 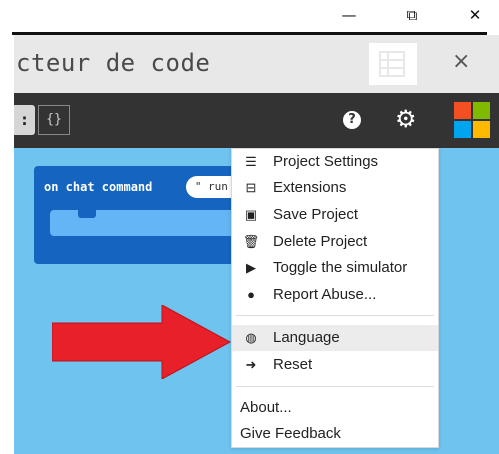 I want to click on minimize-button: —, so click(x=349, y=15).